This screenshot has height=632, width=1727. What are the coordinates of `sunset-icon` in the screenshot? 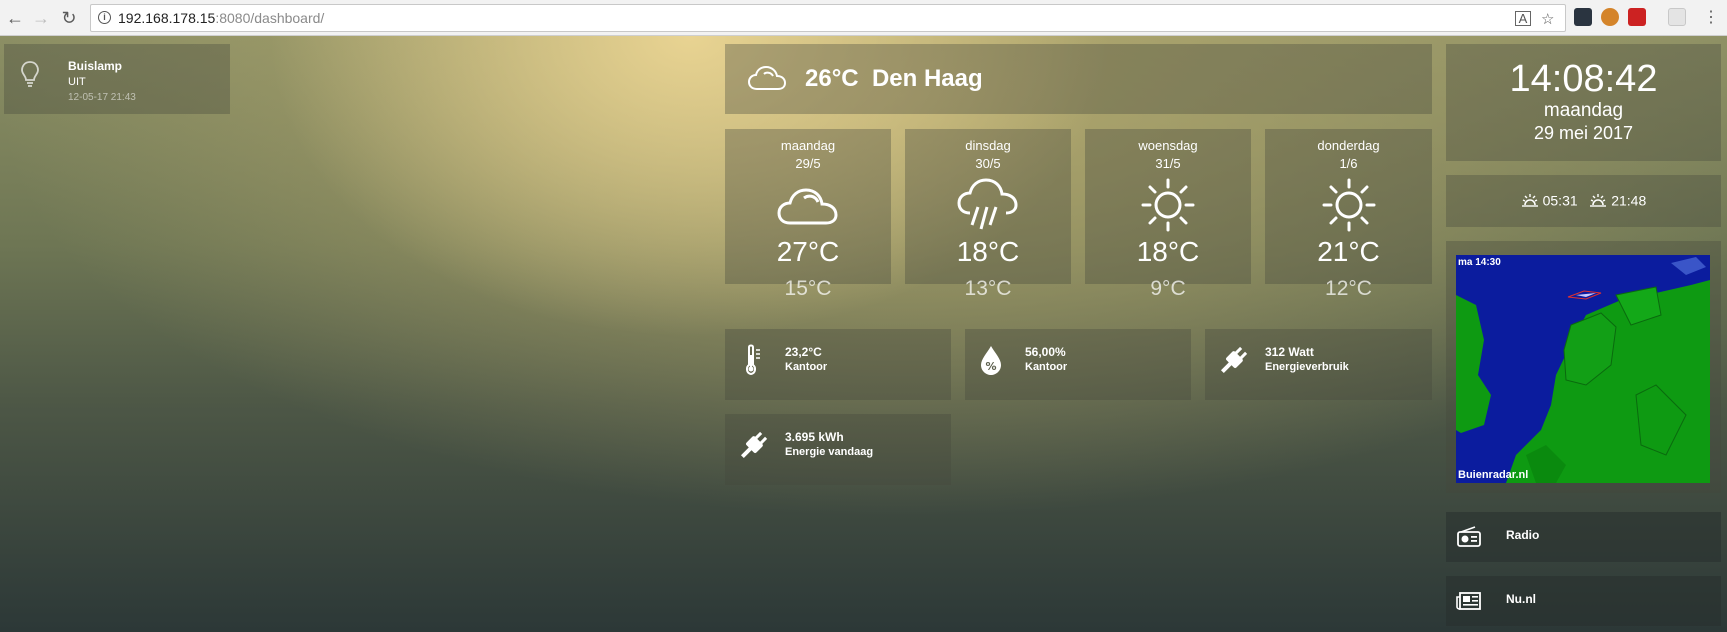 It's located at (1598, 200).